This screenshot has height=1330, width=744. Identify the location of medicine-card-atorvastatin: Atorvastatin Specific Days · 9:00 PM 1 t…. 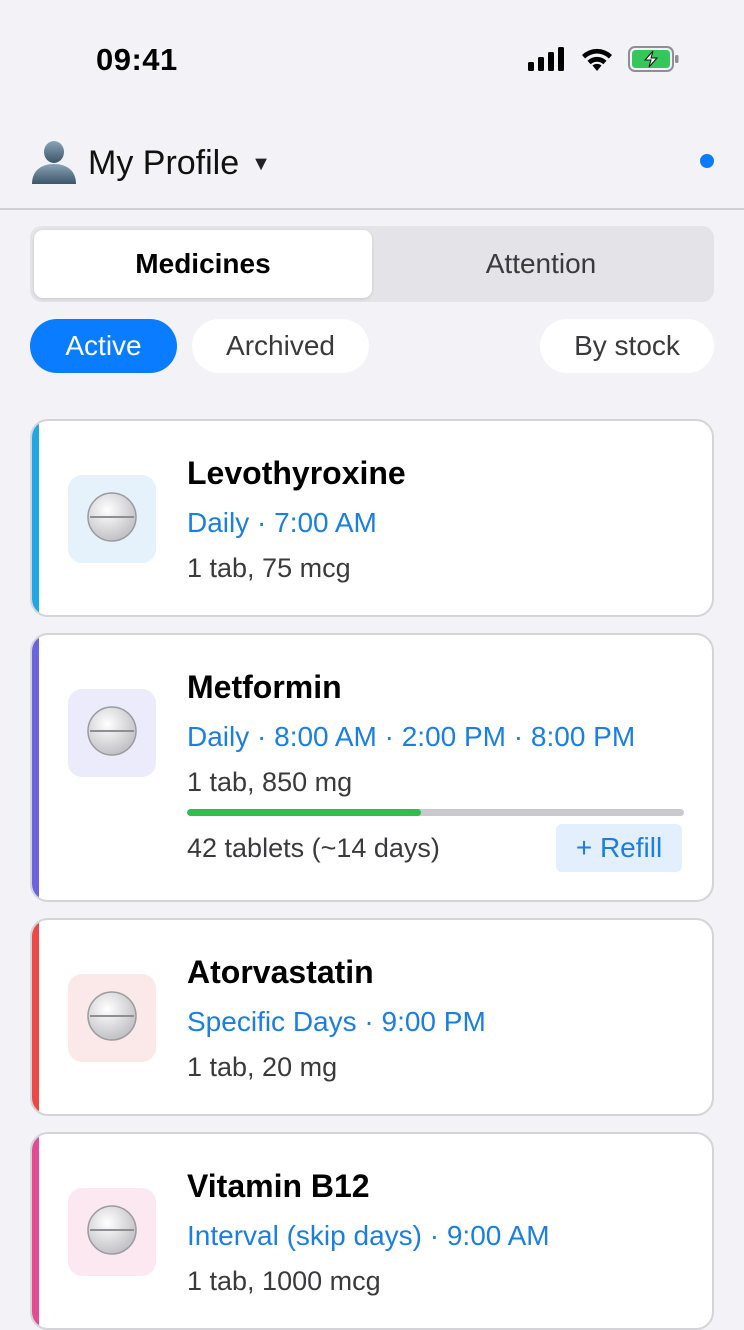
(372, 1017).